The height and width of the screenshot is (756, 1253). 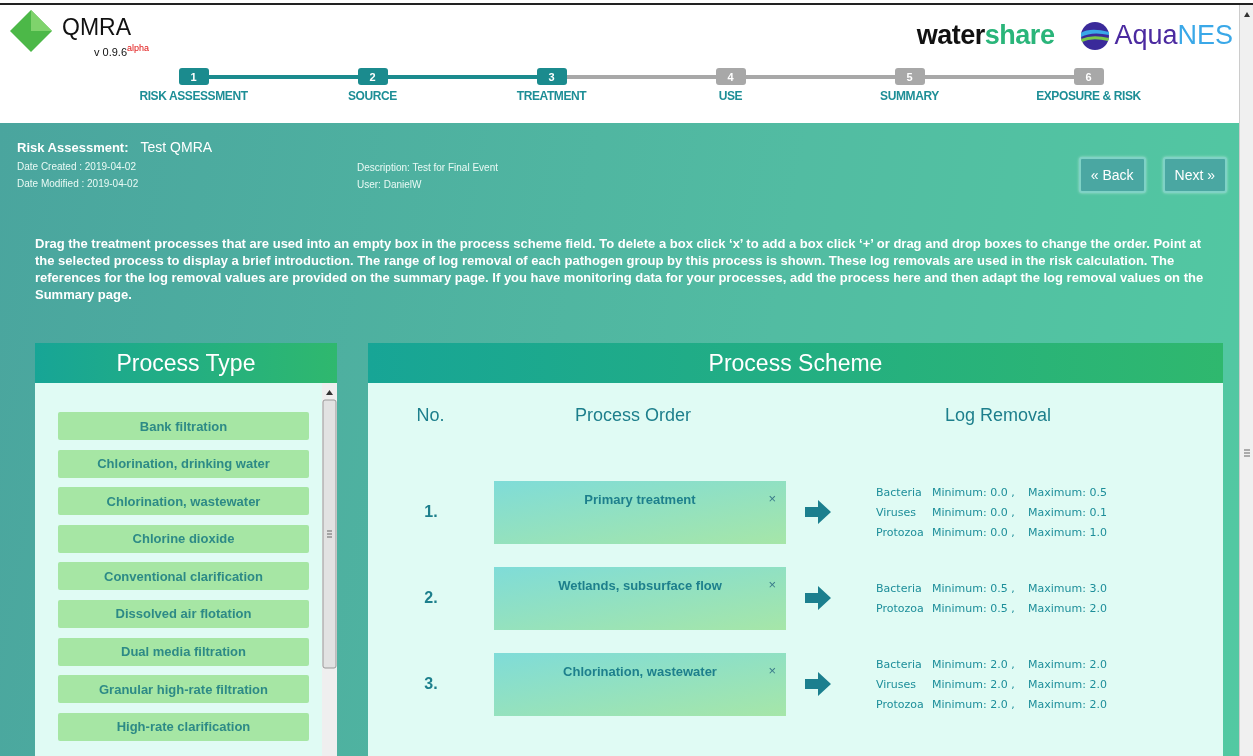 What do you see at coordinates (640, 598) in the screenshot?
I see `process-box: Wetlands, subsurface flow ×` at bounding box center [640, 598].